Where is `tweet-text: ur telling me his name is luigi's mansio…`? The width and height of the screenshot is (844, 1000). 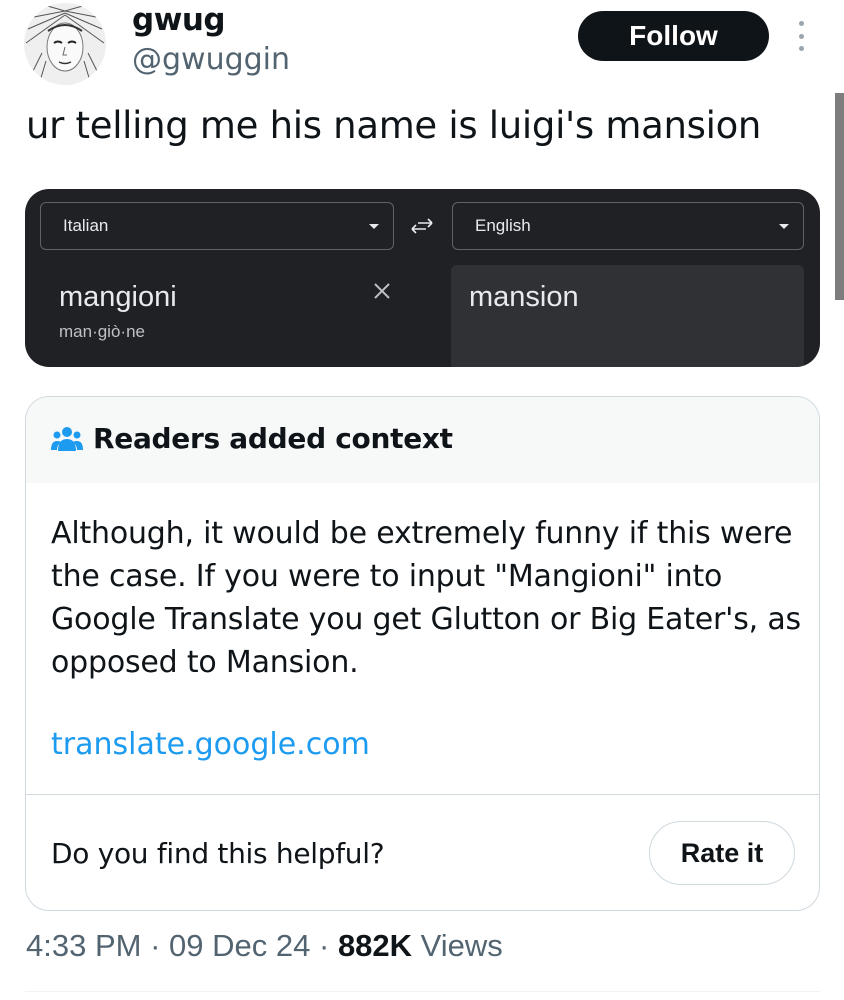
tweet-text: ur telling me his name is luigi's mansio… is located at coordinates (394, 125).